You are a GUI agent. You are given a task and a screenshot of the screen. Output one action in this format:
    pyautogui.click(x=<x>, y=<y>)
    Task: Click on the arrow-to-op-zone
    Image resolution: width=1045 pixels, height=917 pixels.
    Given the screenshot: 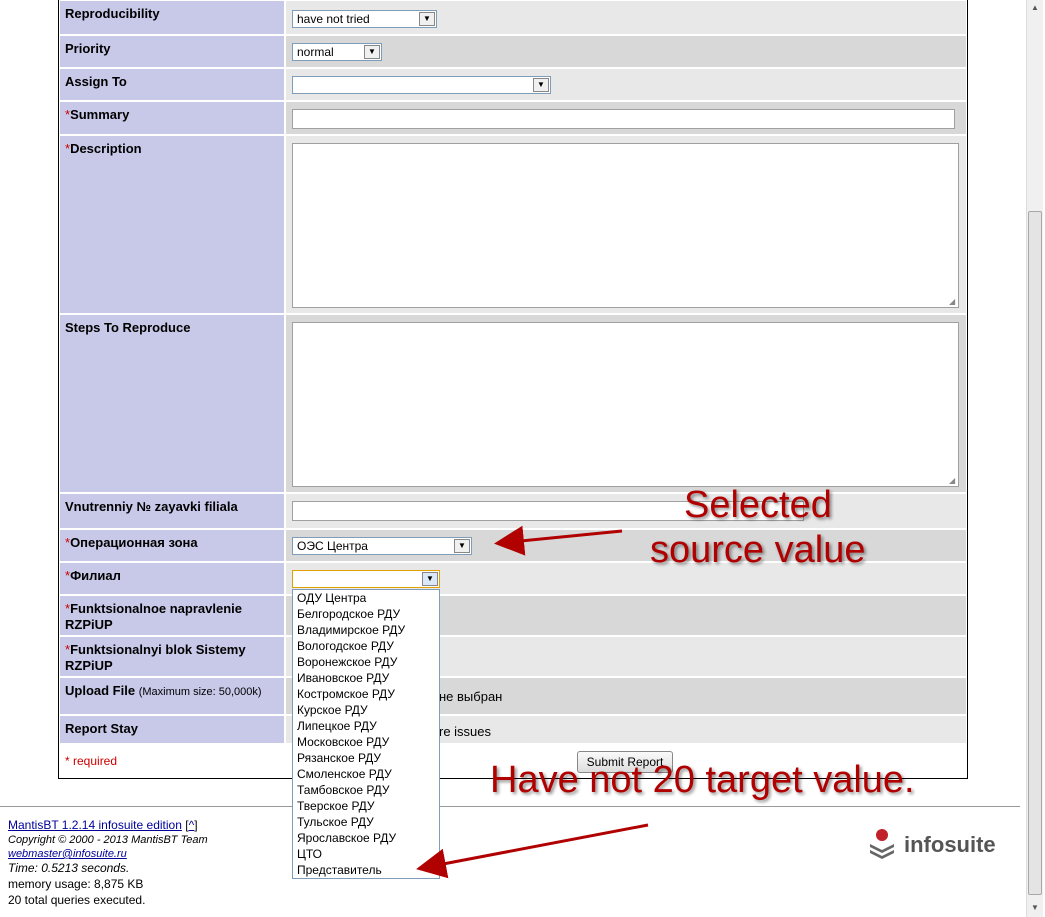 What is the action you would take?
    pyautogui.click(x=558, y=540)
    